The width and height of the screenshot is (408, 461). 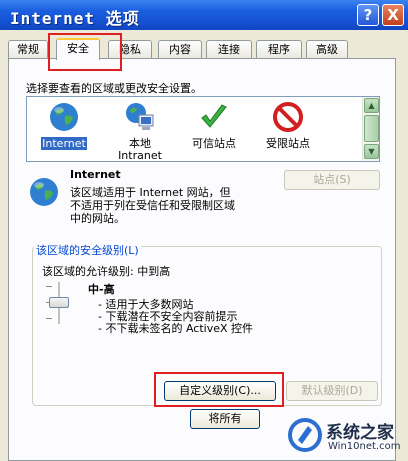 I want to click on watermark: 系统之家 Win10net.com, so click(x=347, y=436).